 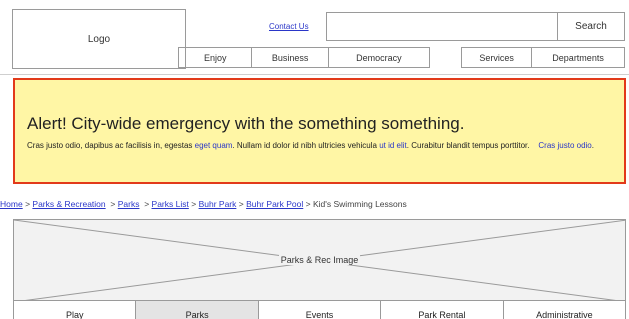 I want to click on alert-link-cras-justo-odio: Cras justo odio, so click(x=564, y=145).